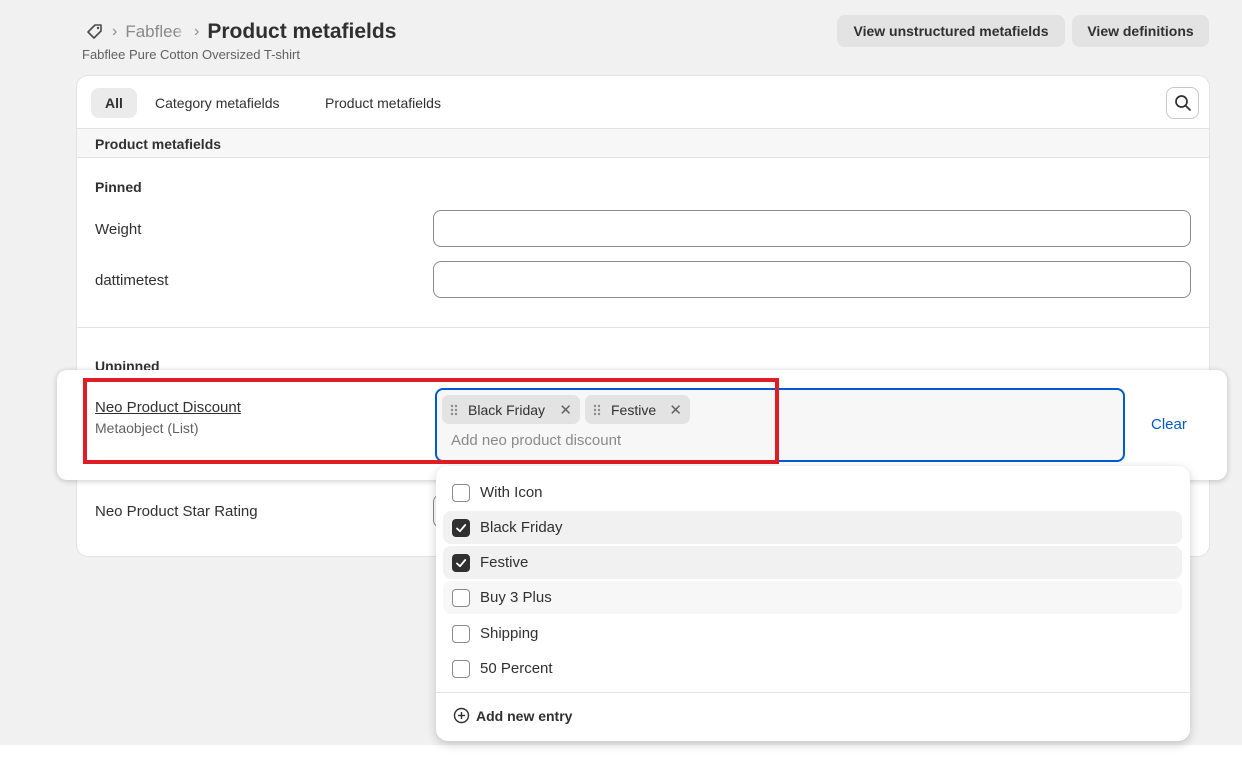  What do you see at coordinates (643, 143) in the screenshot?
I see `section-header: Product metafields` at bounding box center [643, 143].